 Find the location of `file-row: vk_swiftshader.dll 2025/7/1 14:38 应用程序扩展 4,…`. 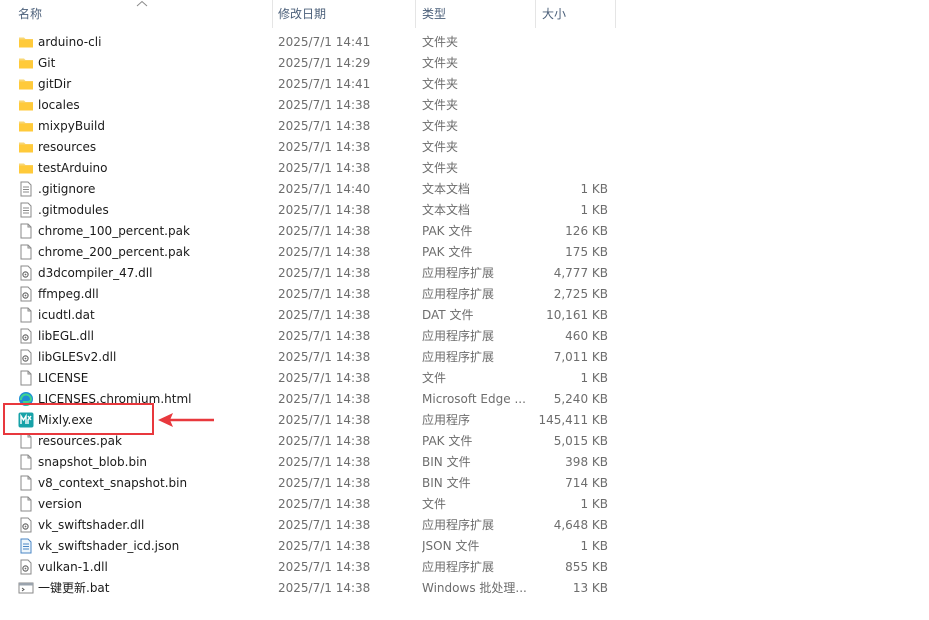

file-row: vk_swiftshader.dll 2025/7/1 14:38 应用程序扩展 4,… is located at coordinates (464, 525).